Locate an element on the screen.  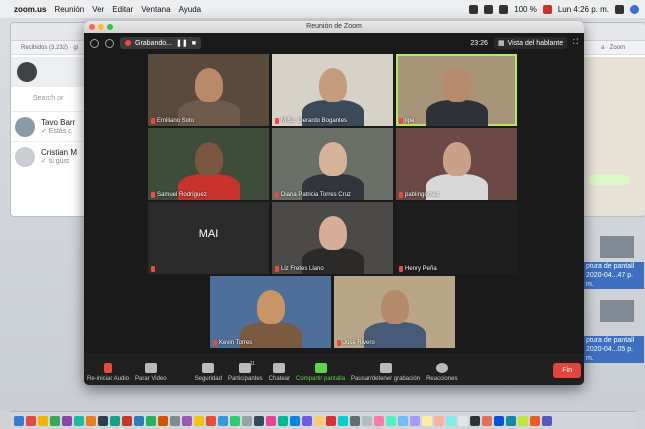
chat-item: Cristian M ✓ si gust is located at coordinates (48, 156).